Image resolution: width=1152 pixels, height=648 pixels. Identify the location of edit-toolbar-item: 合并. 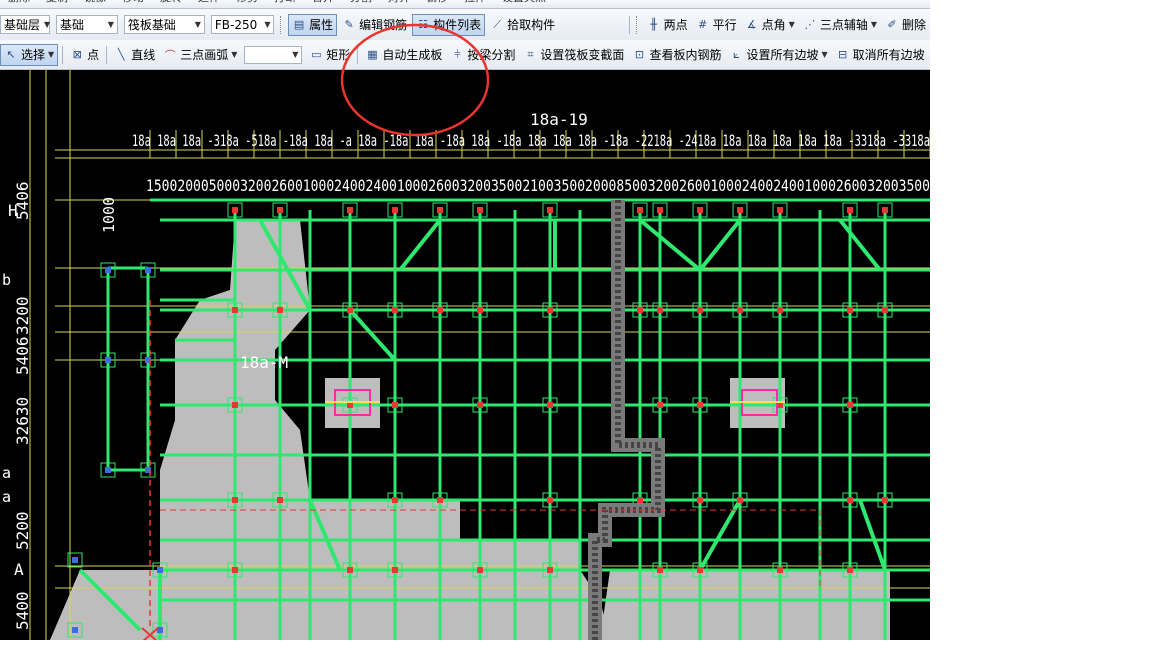
(323, 2).